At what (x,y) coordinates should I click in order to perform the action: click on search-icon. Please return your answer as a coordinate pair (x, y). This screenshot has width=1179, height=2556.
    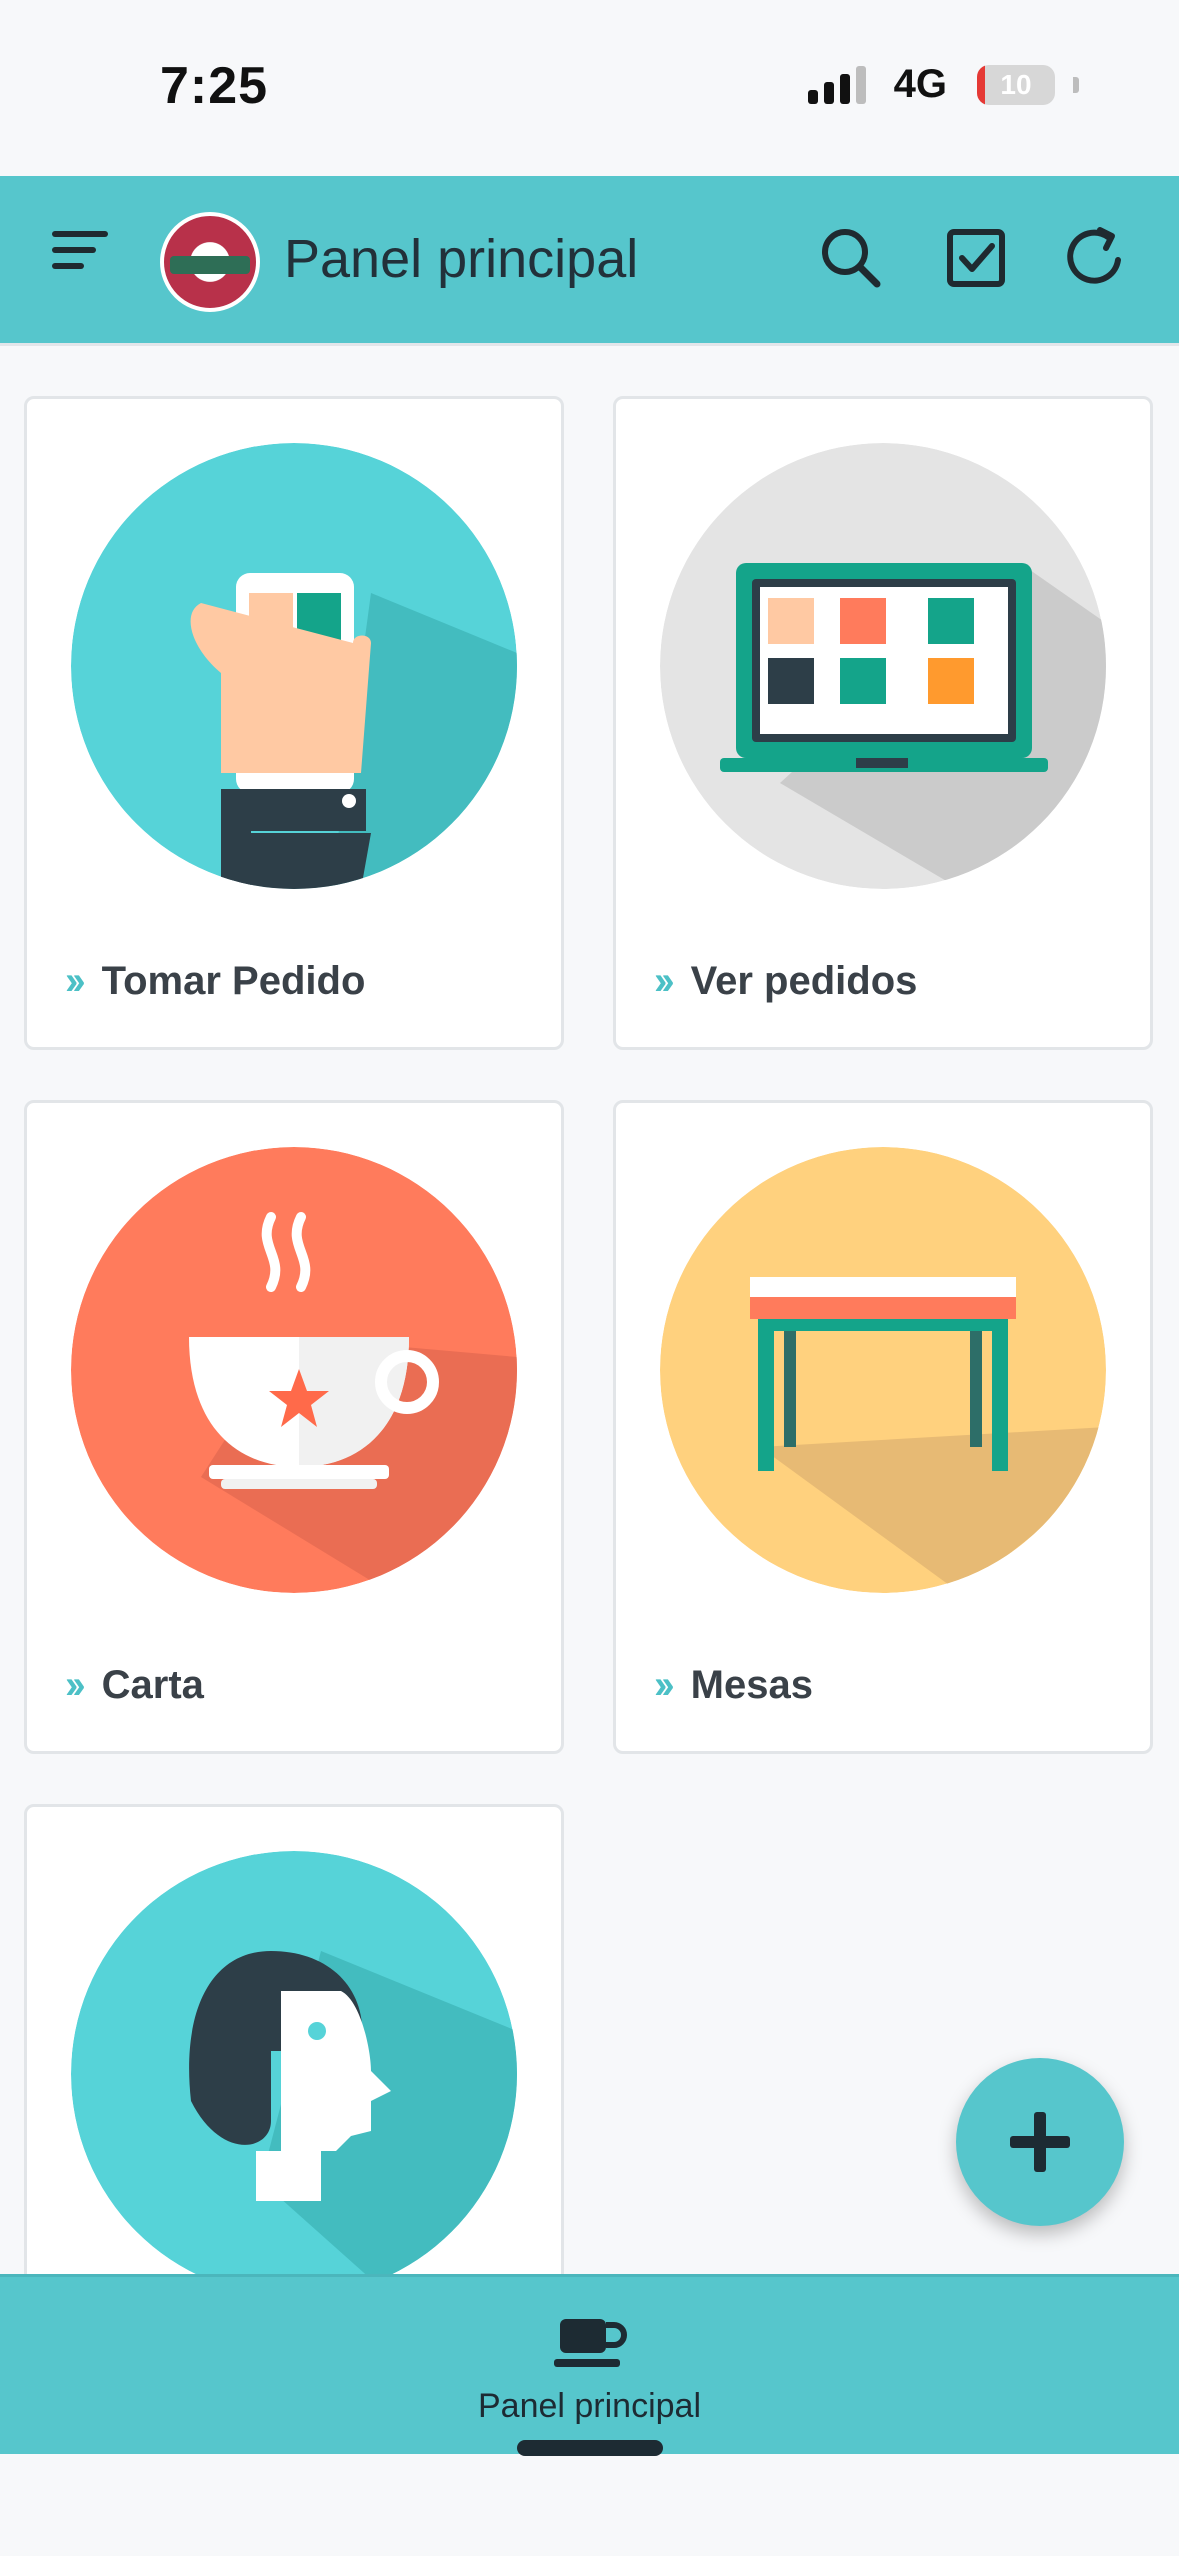
    Looking at the image, I should click on (851, 258).